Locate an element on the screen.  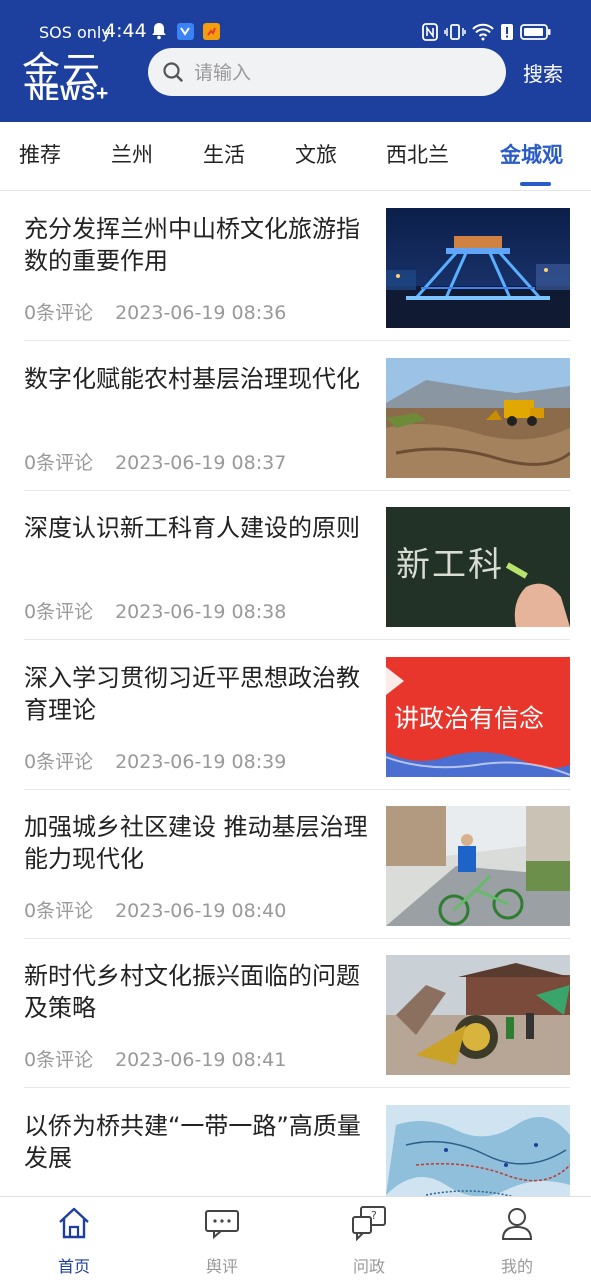
chat-icon is located at coordinates (222, 1223).